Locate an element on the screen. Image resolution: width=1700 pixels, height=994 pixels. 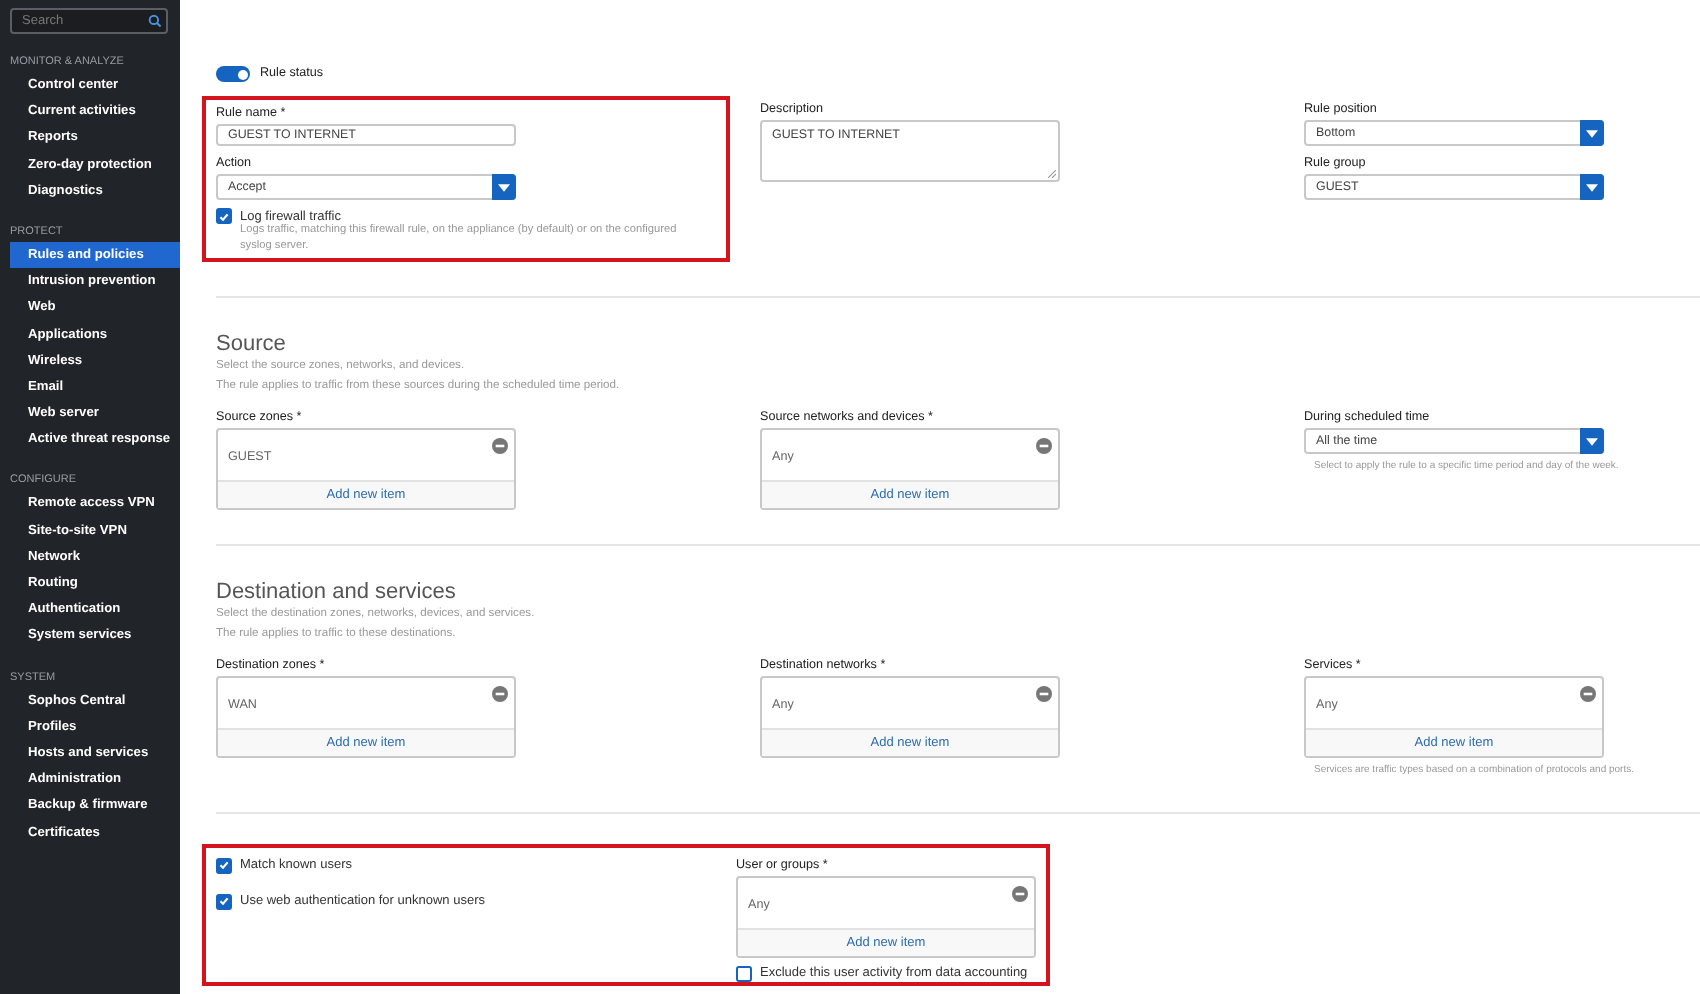
section-title: Destination and services is located at coordinates (337, 593).